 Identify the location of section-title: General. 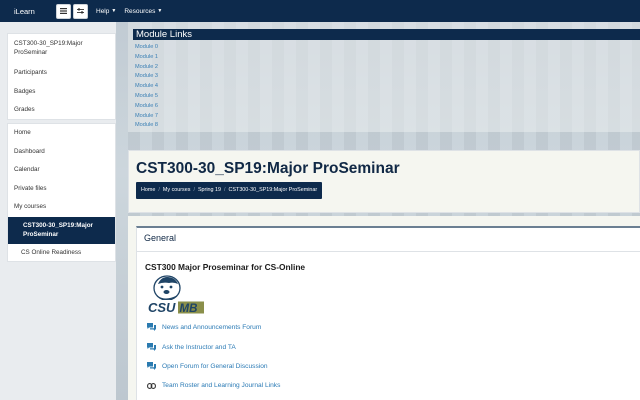
(160, 238).